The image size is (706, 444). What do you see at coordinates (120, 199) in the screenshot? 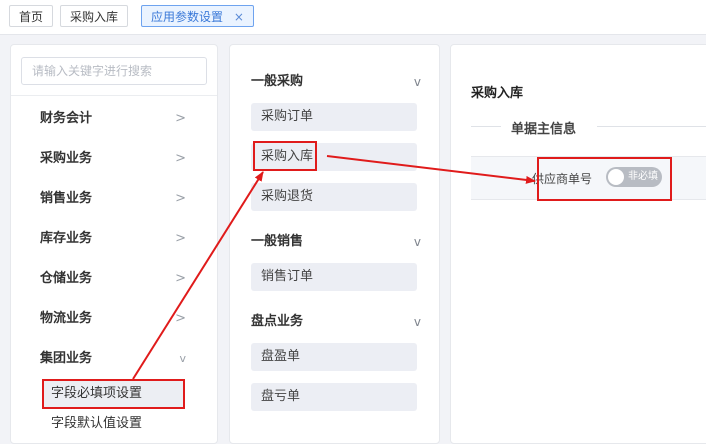
I see `sidebar-item-sales: 销售业务 >` at bounding box center [120, 199].